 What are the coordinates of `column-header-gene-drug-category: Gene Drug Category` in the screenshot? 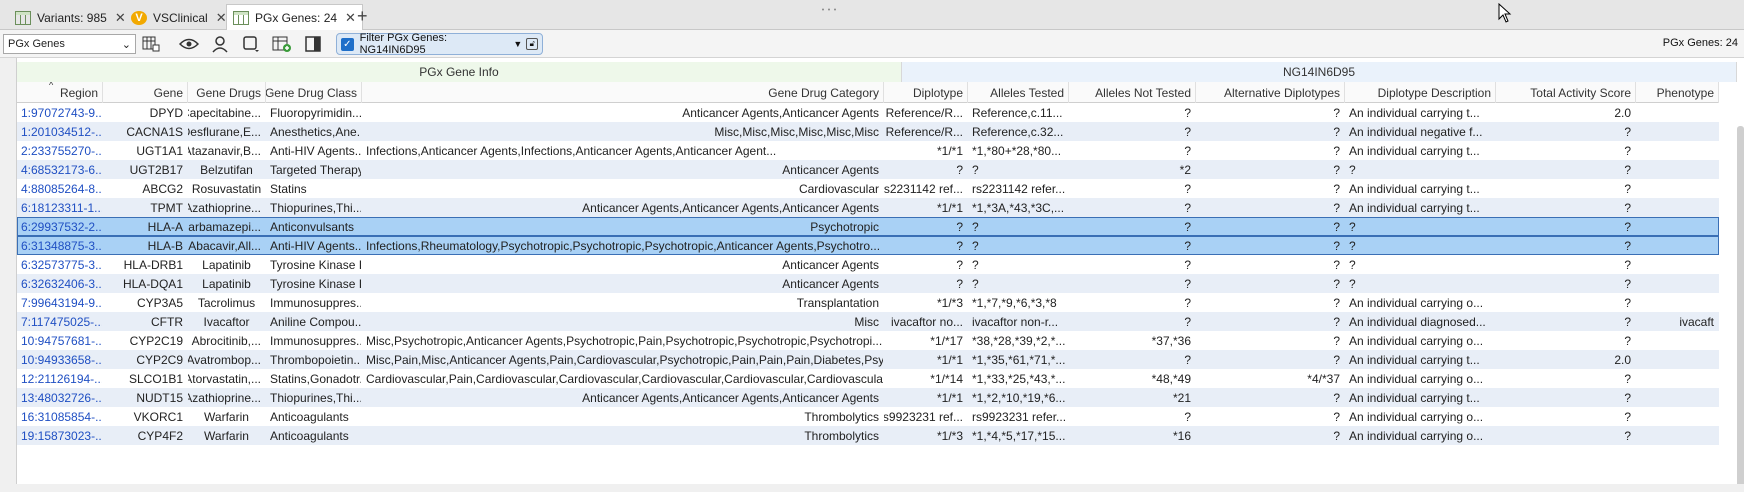 It's located at (623, 92).